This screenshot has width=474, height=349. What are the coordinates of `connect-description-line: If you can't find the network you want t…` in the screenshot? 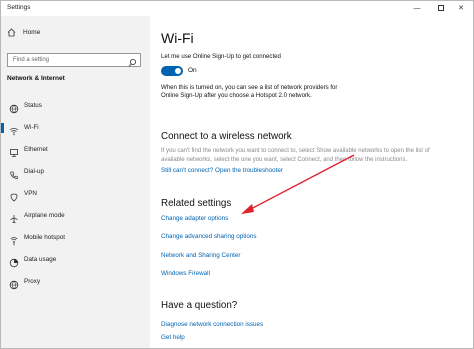 It's located at (295, 151).